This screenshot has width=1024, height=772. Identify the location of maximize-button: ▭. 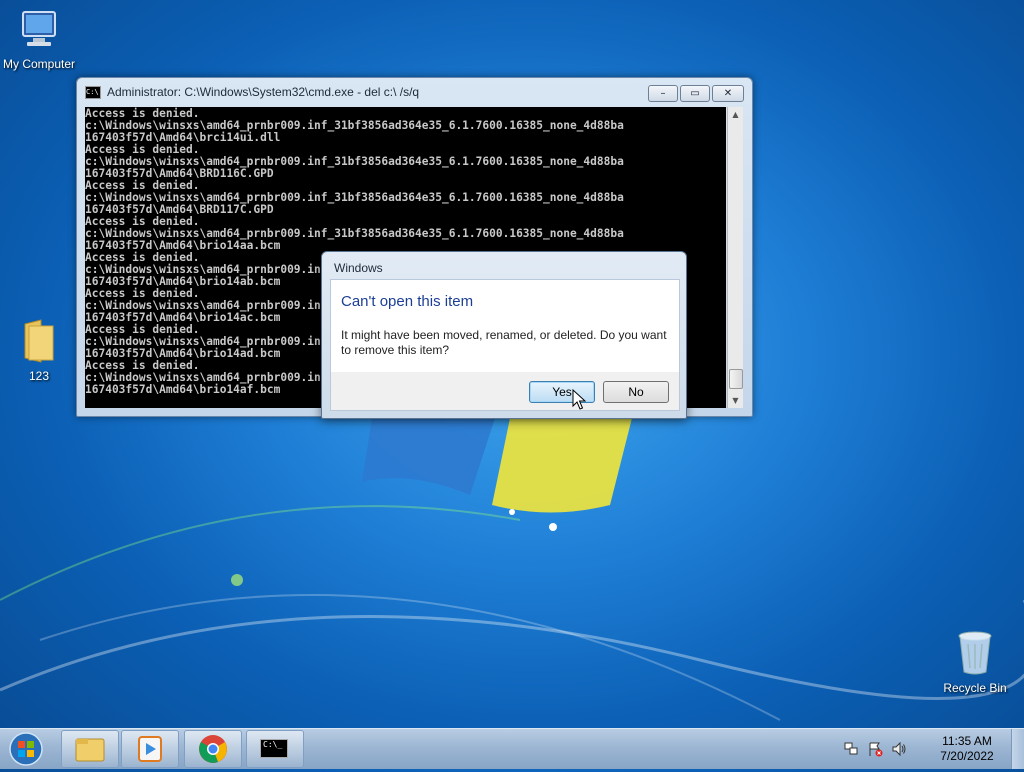
(695, 93).